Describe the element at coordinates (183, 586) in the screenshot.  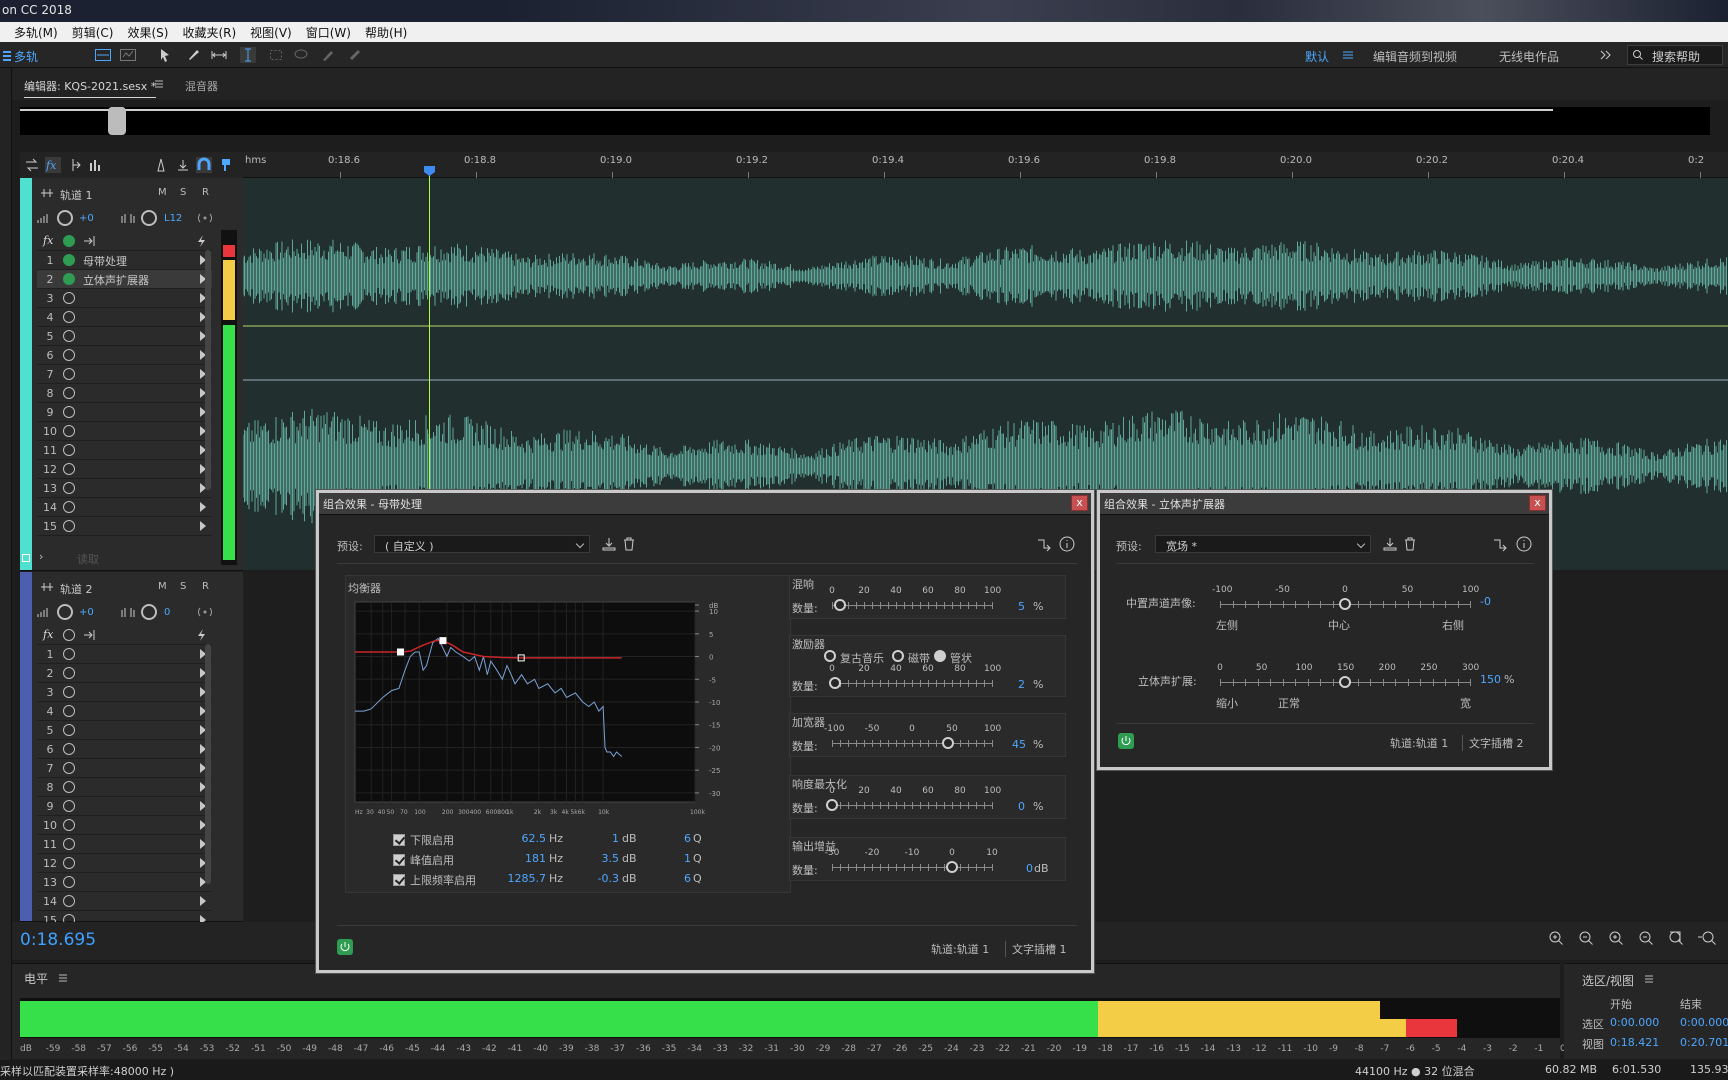
I see `track-2-solo-button: S` at that location.